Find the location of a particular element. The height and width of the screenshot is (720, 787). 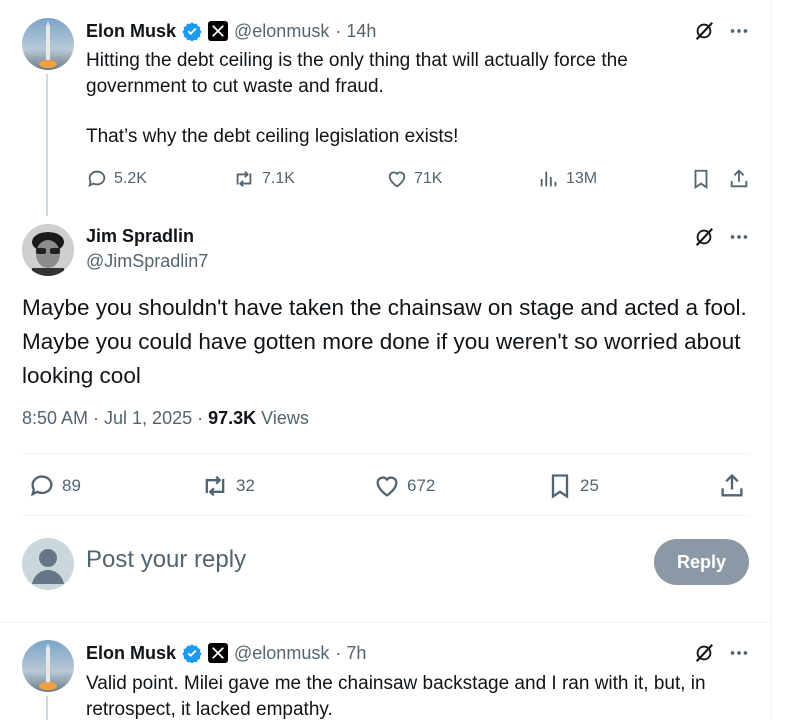

reply-submit-button: Reply is located at coordinates (701, 562).